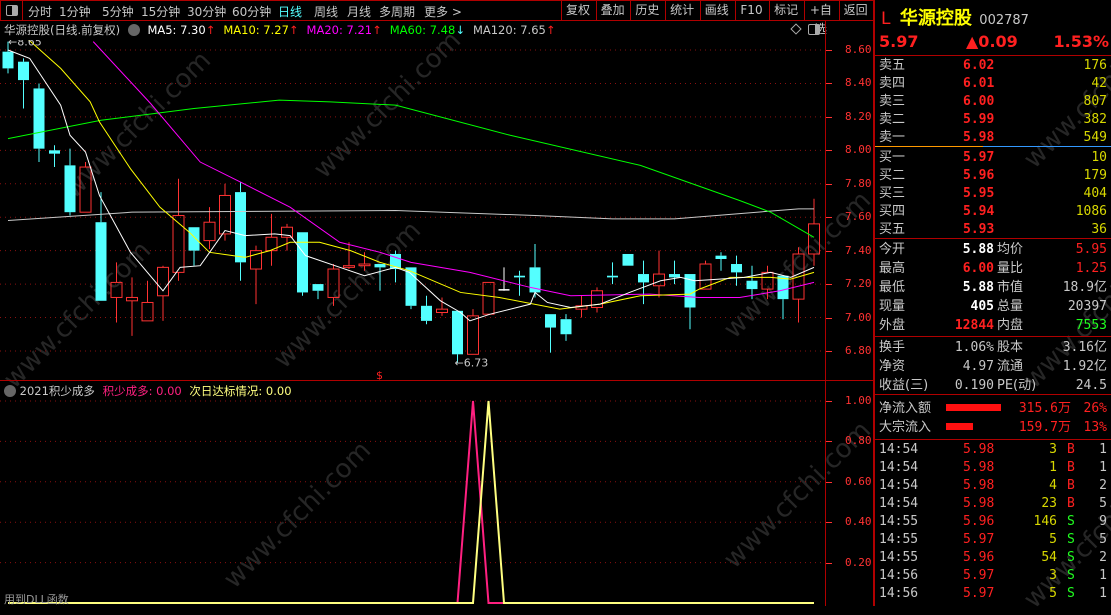  I want to click on flow-bar, so click(973, 407).